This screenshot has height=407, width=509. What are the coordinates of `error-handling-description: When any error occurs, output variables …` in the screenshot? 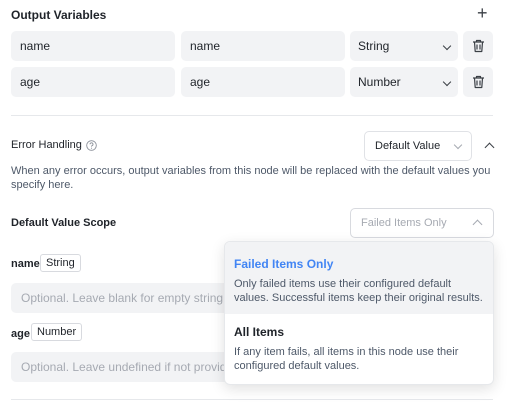 It's located at (251, 178).